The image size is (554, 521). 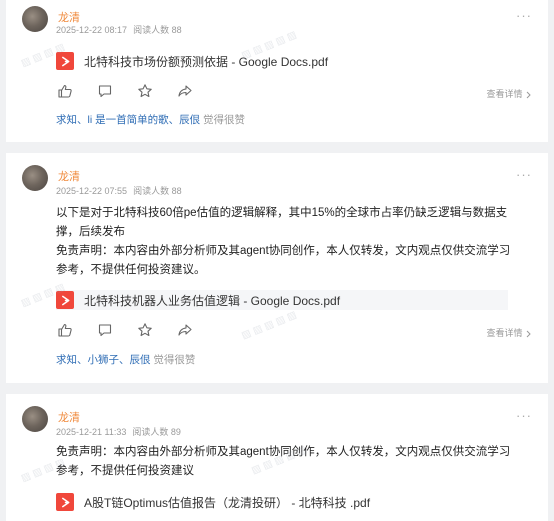 I want to click on liked-users: 求知、li 是一首简单的歌、辰佷, so click(x=128, y=120).